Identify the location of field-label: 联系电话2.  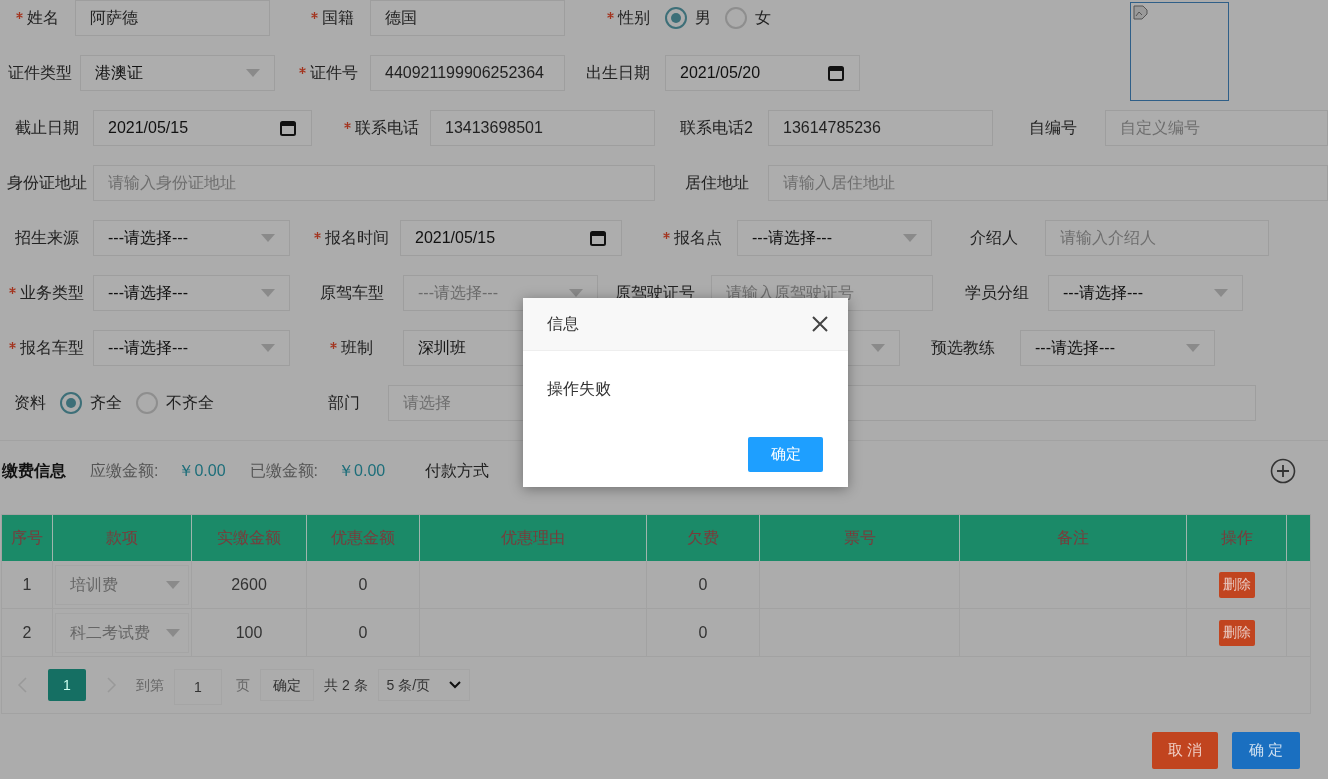
(716, 128).